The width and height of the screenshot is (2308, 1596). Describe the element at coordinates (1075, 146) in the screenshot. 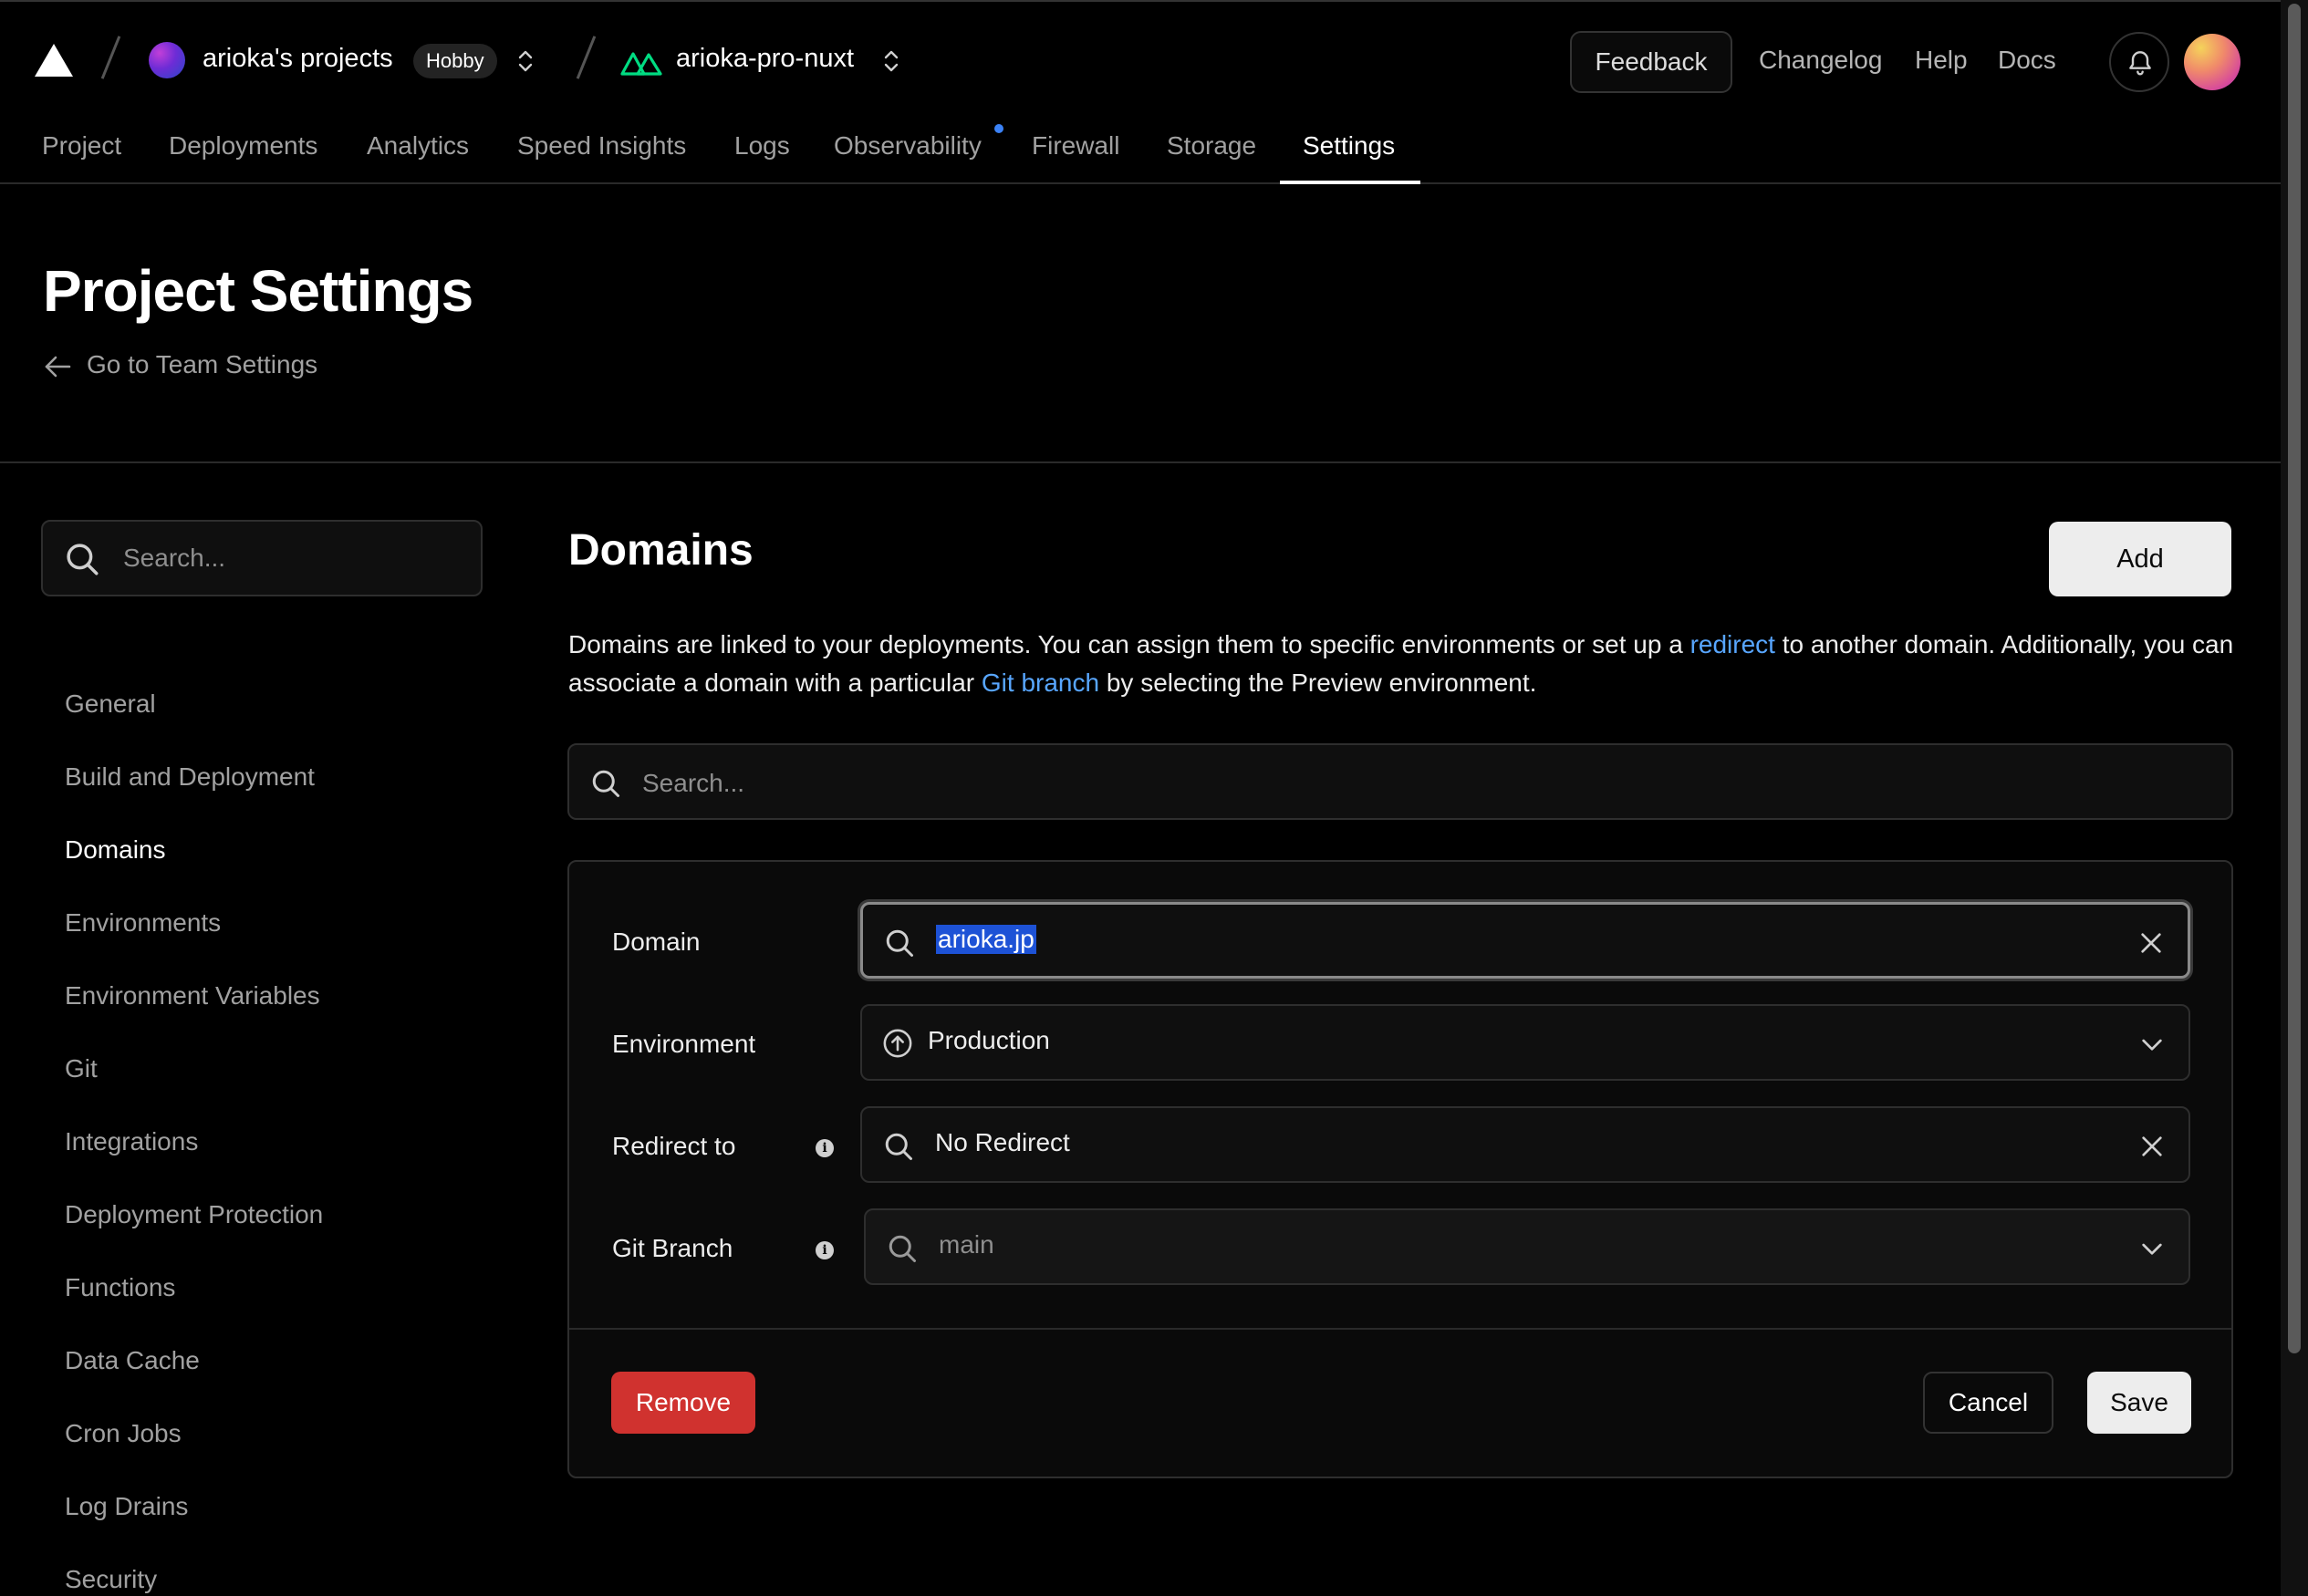

I see `tab-firewall: Firewall` at that location.